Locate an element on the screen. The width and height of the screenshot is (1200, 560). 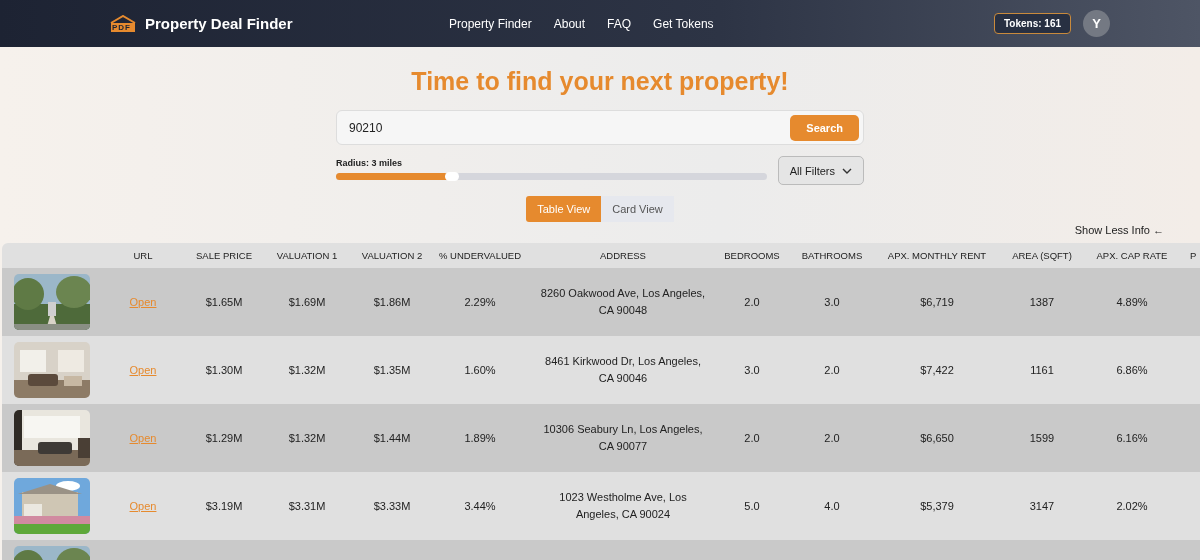
nav-link: About is located at coordinates (569, 23).